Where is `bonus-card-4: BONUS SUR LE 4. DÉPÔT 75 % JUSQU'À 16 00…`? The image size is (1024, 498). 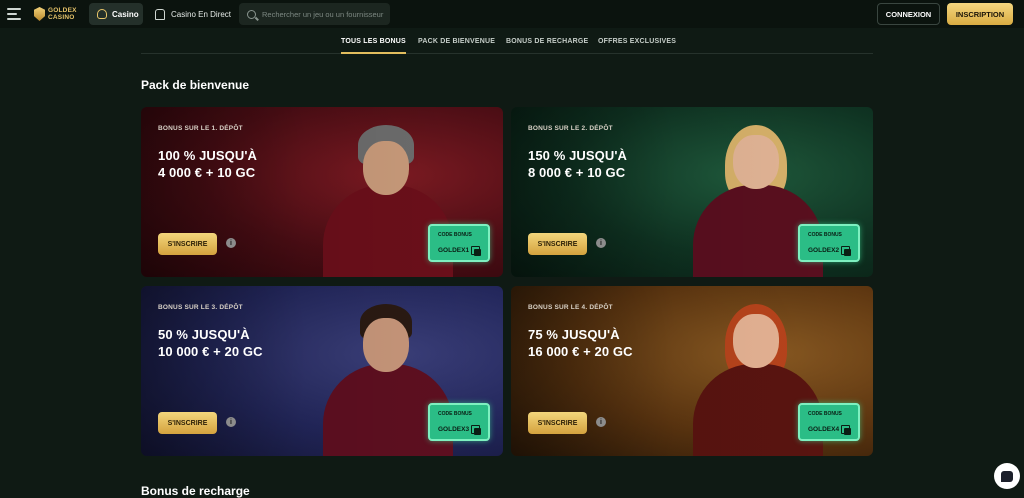
bonus-card-4: BONUS SUR LE 4. DÉPÔT 75 % JUSQU'À 16 00… is located at coordinates (692, 371).